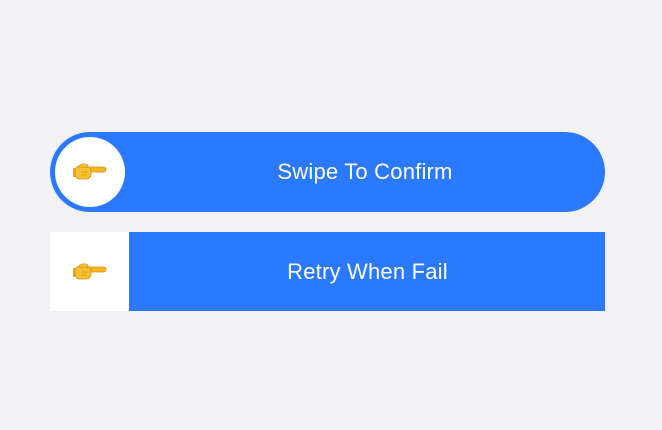  Describe the element at coordinates (365, 171) in the screenshot. I see `swipe-confirm-label: Swipe To Confirm` at that location.